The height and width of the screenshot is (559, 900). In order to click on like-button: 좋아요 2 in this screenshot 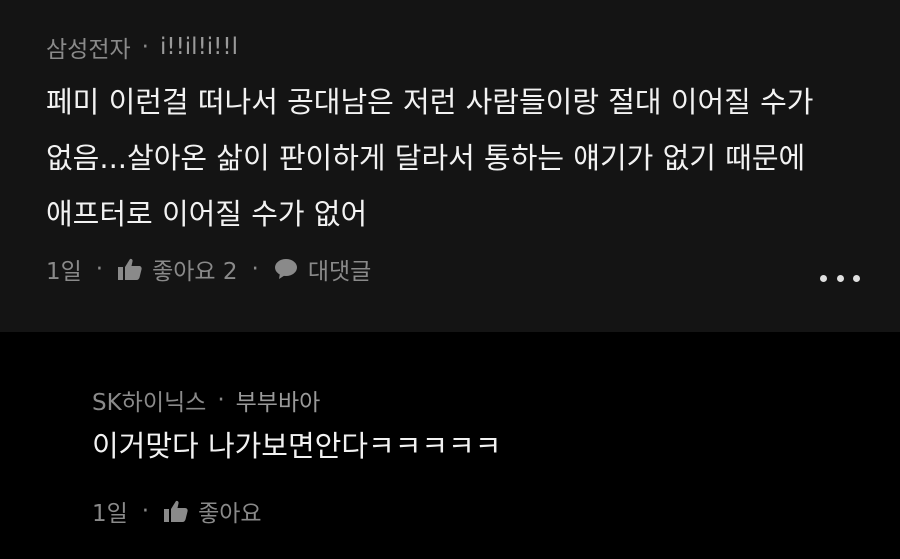, I will do `click(177, 269)`.